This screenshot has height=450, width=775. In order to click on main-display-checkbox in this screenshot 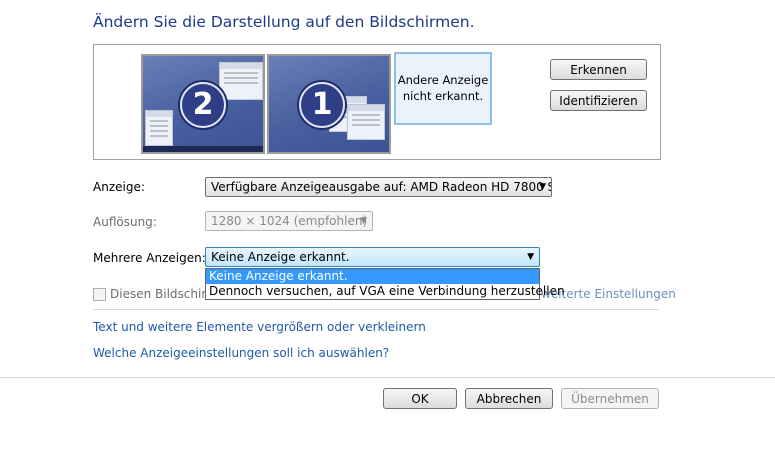, I will do `click(99, 294)`.